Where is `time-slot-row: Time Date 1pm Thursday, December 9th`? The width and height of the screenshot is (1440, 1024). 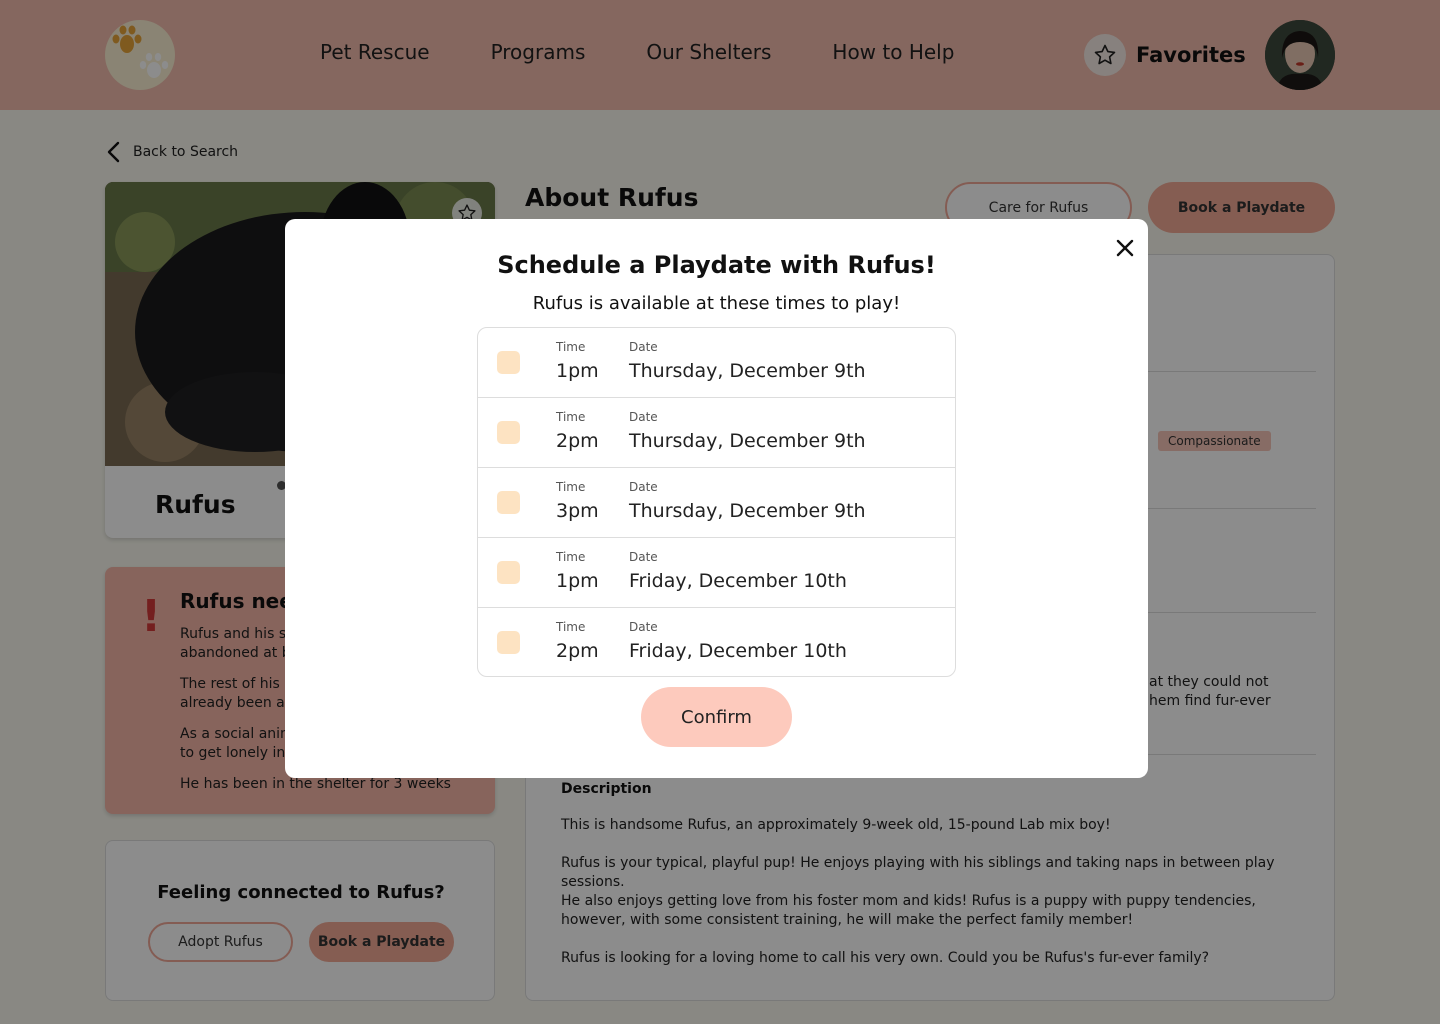
time-slot-row: Time Date 1pm Thursday, December 9th is located at coordinates (716, 363).